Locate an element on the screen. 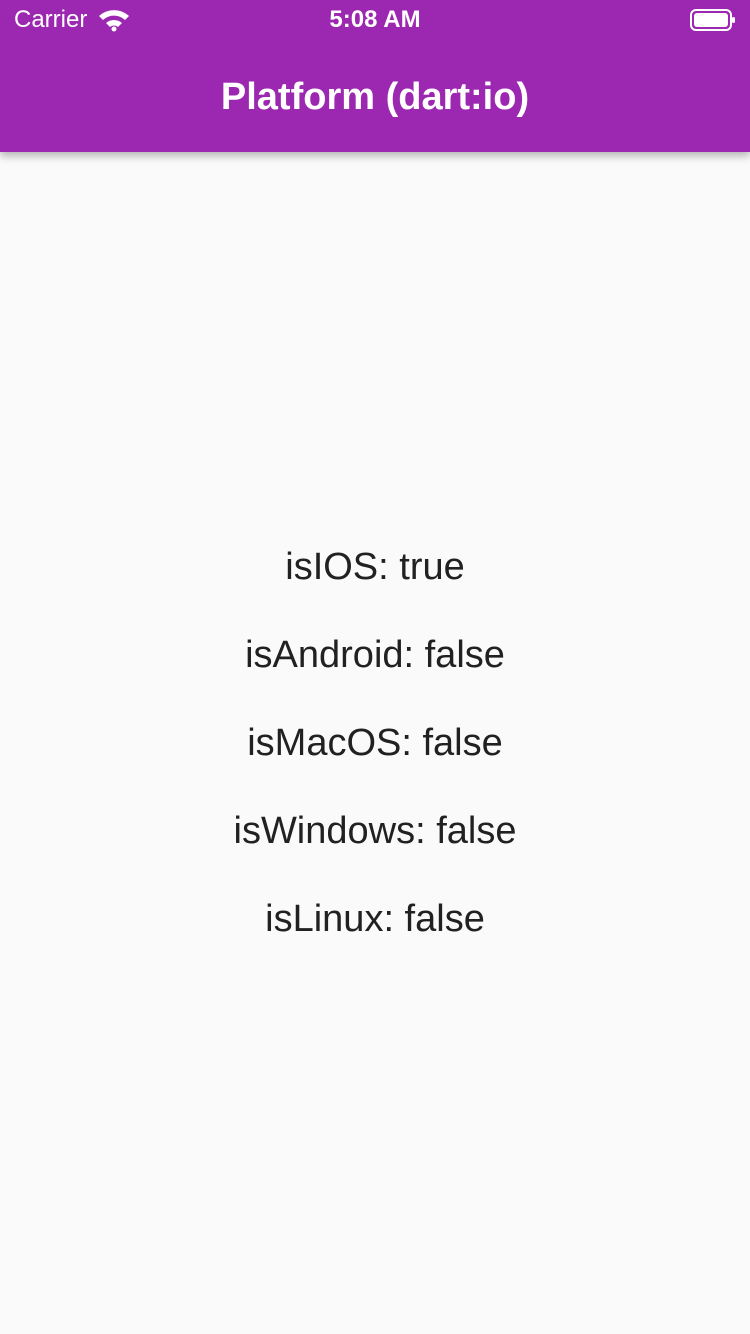 This screenshot has width=750, height=1334. platform-row-windows: isWindows: false is located at coordinates (375, 831).